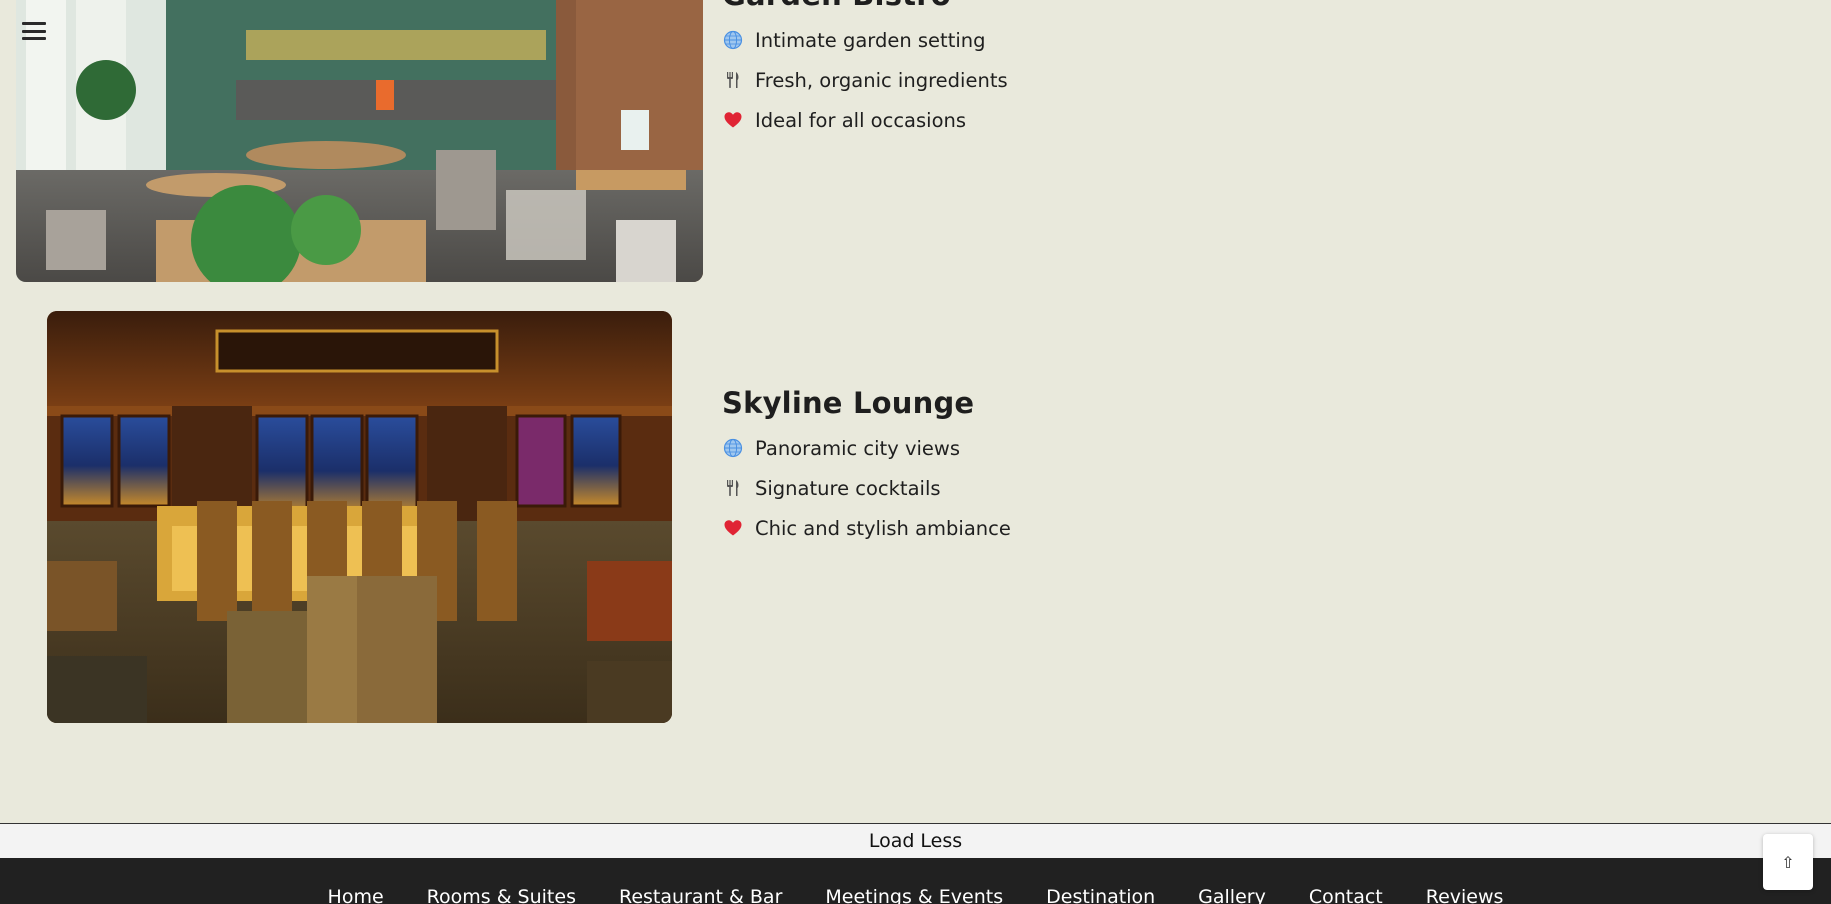  I want to click on feature-text: Chic and stylish ambiance, so click(883, 528).